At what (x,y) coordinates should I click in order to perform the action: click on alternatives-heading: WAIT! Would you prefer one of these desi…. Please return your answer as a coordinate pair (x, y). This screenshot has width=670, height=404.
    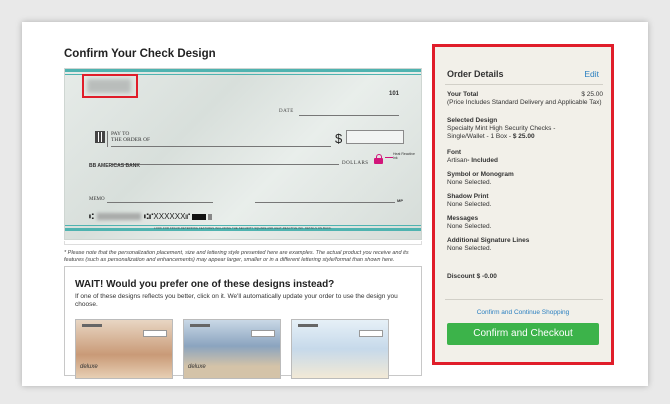
    Looking at the image, I should click on (205, 284).